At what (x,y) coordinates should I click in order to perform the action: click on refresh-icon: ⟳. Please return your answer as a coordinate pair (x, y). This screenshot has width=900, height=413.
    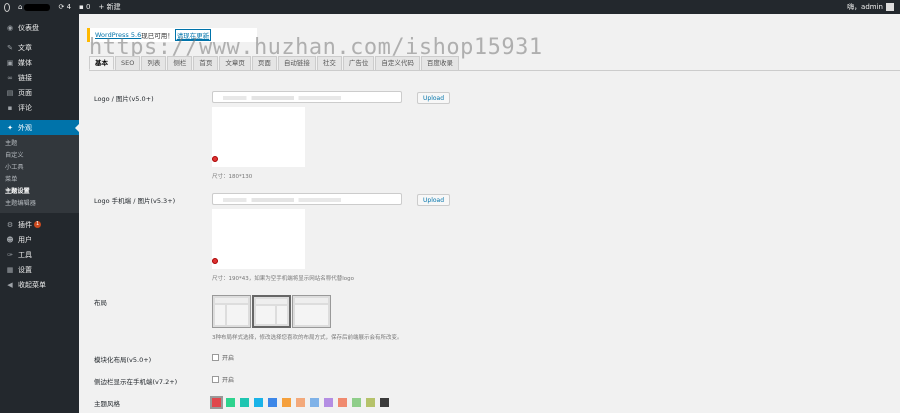
    Looking at the image, I should click on (61, 7).